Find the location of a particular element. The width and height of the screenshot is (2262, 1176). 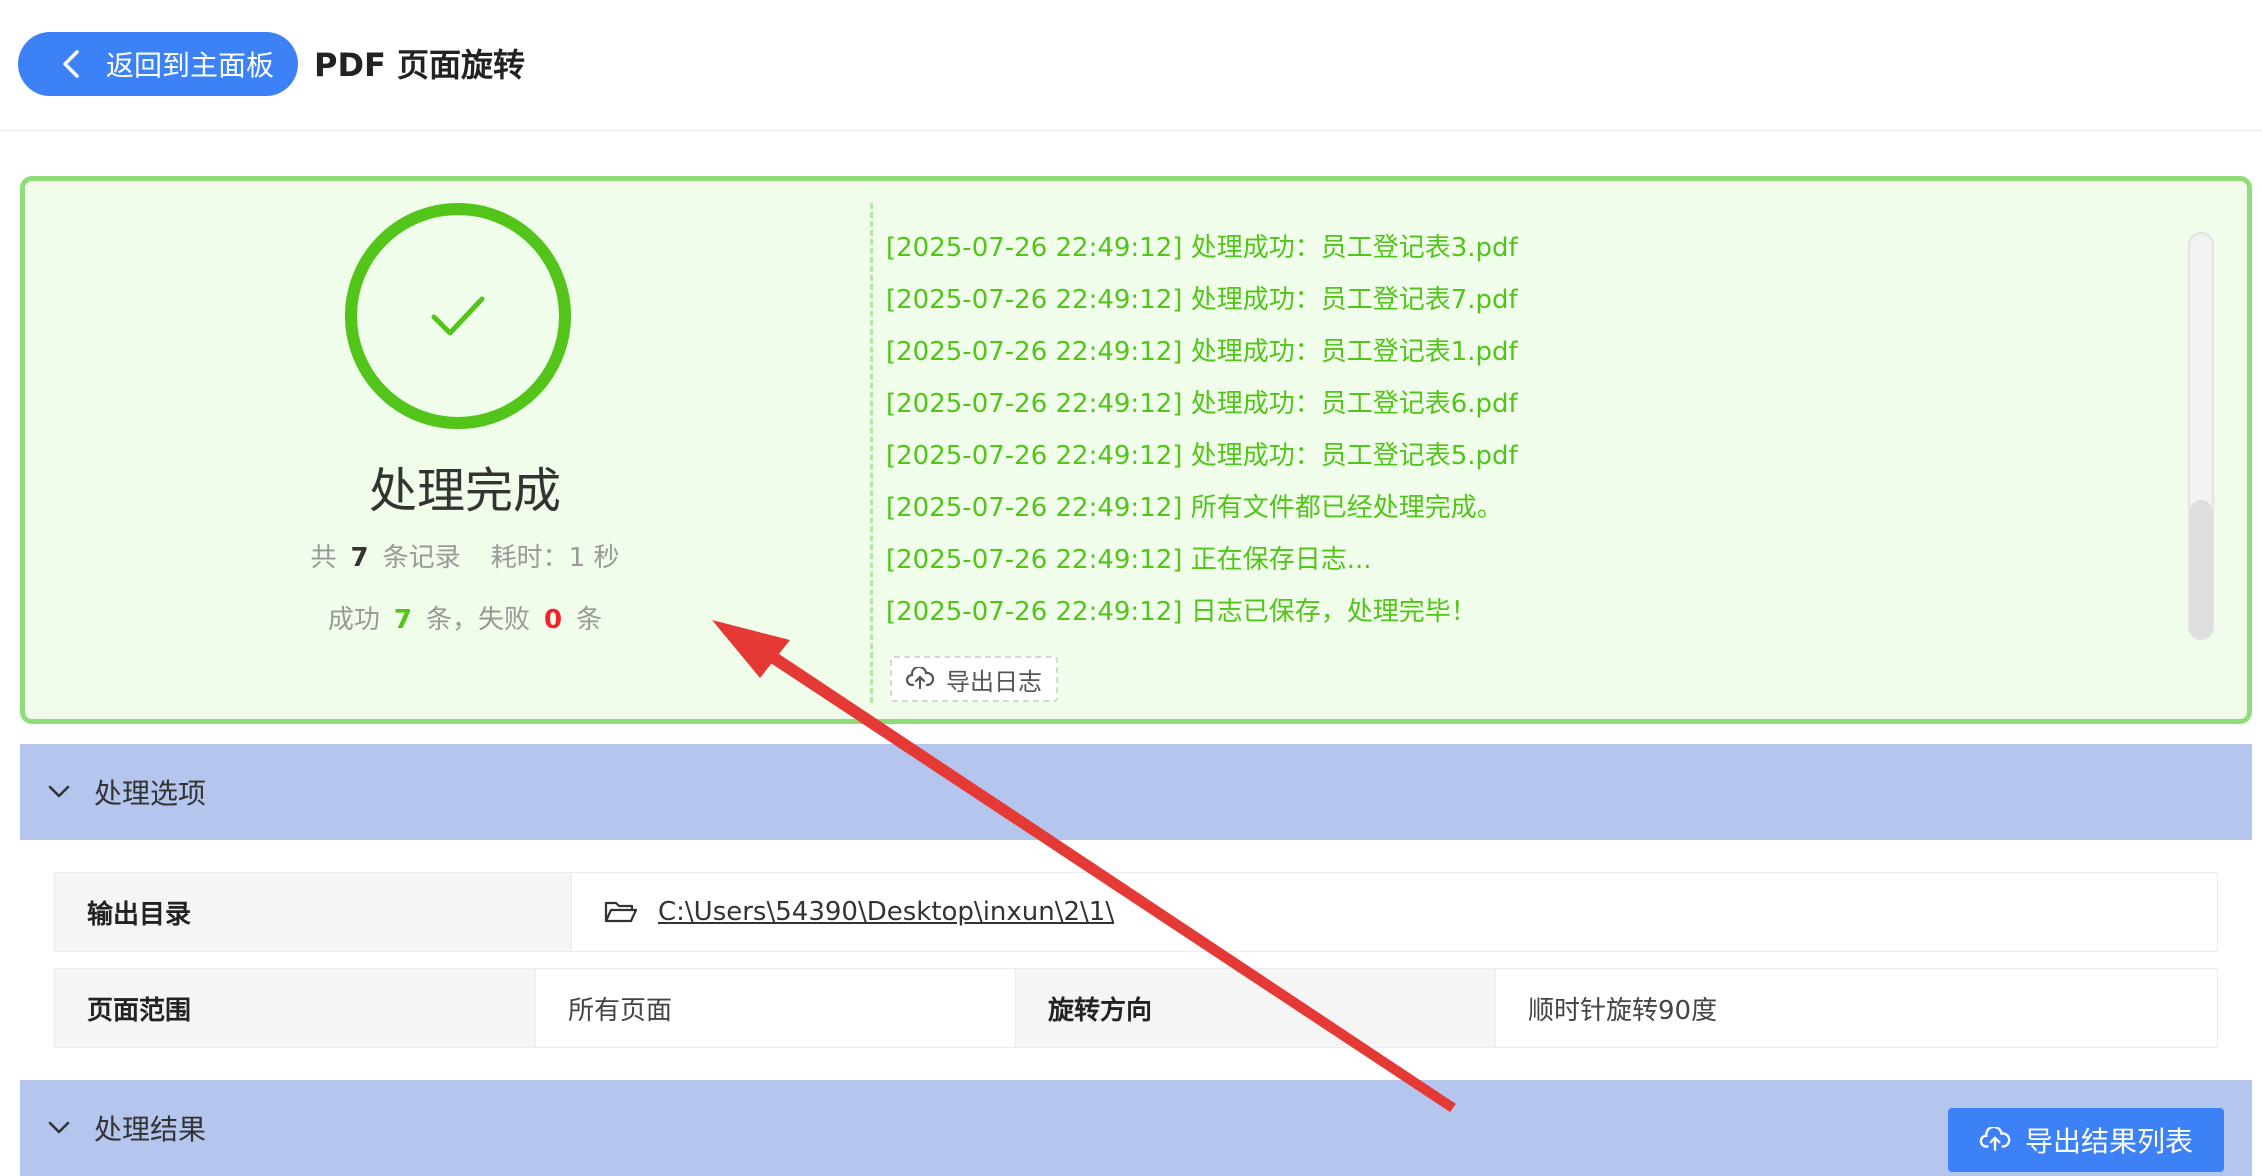

page-range-value: 所有页面 is located at coordinates (775, 1008).